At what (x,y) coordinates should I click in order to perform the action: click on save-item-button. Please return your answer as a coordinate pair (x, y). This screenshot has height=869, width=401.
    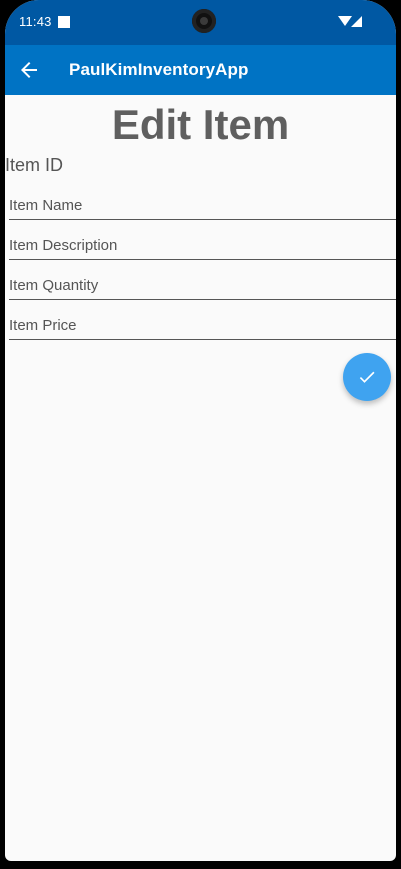
    Looking at the image, I should click on (367, 377).